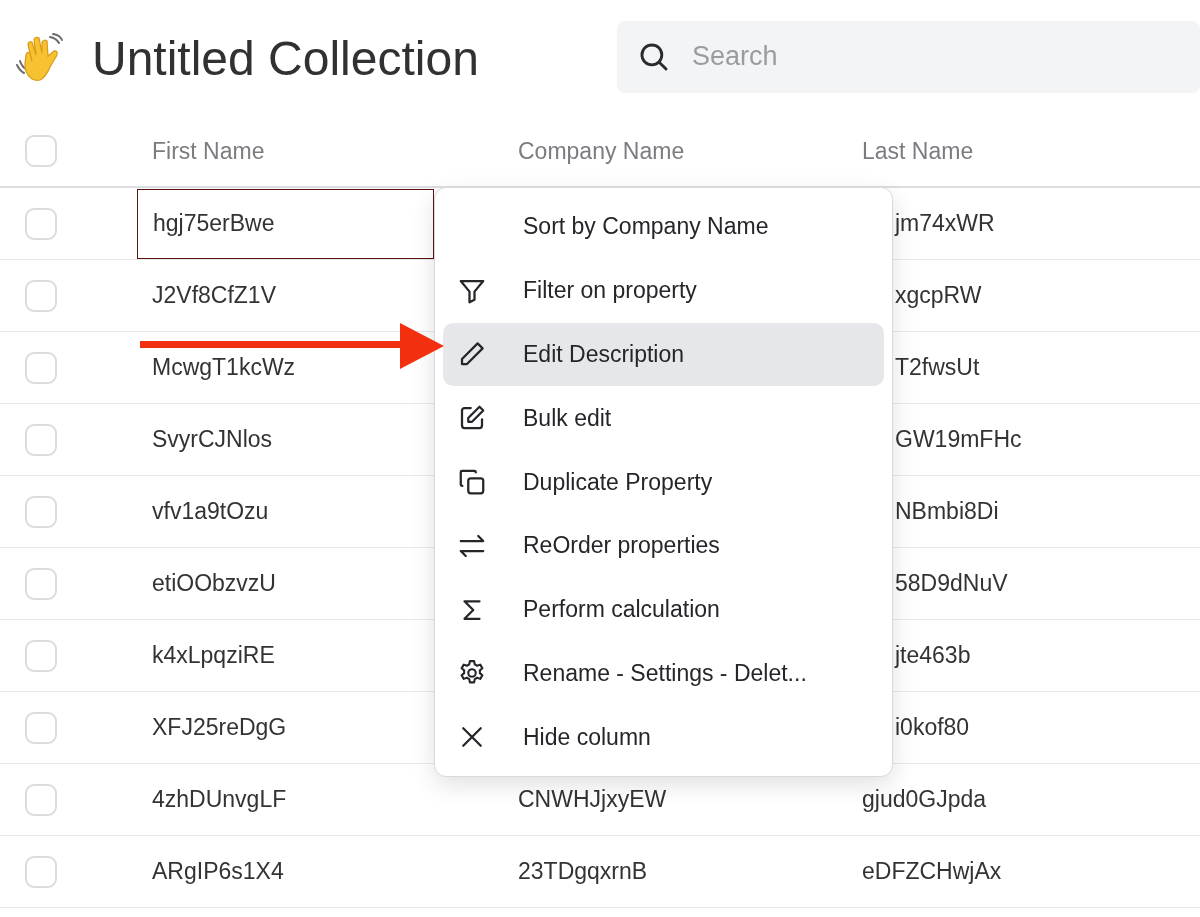 Image resolution: width=1200 pixels, height=917 pixels. I want to click on menu-item: Duplicate Property, so click(663, 482).